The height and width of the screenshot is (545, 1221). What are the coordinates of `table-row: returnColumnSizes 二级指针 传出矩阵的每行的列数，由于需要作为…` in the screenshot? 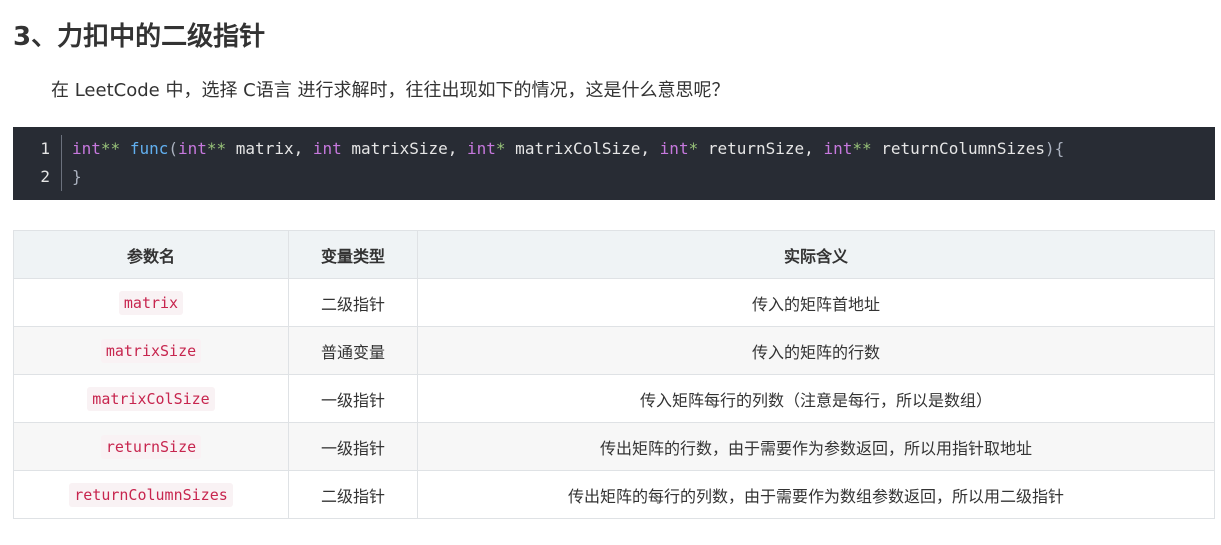 It's located at (614, 494).